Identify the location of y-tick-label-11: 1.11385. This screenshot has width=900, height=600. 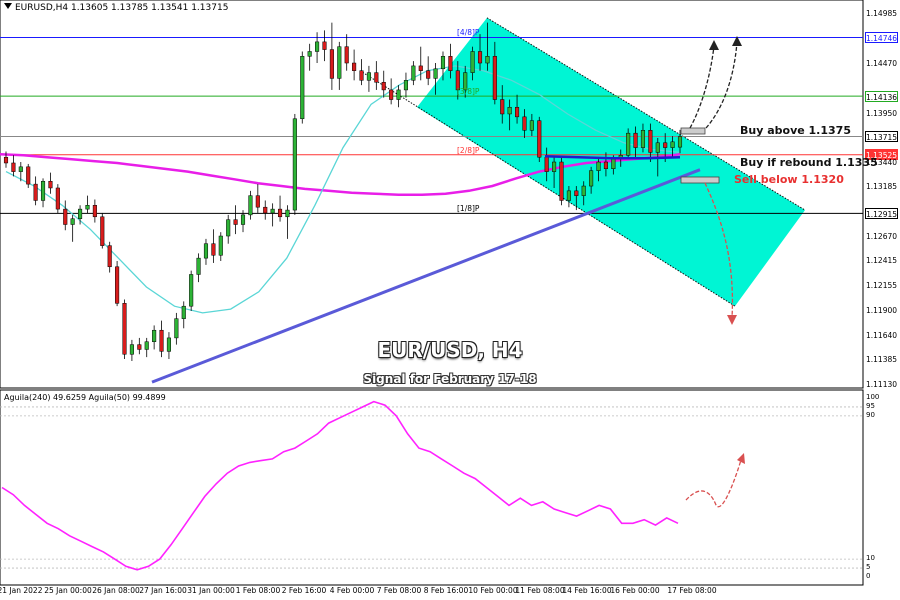
(882, 360).